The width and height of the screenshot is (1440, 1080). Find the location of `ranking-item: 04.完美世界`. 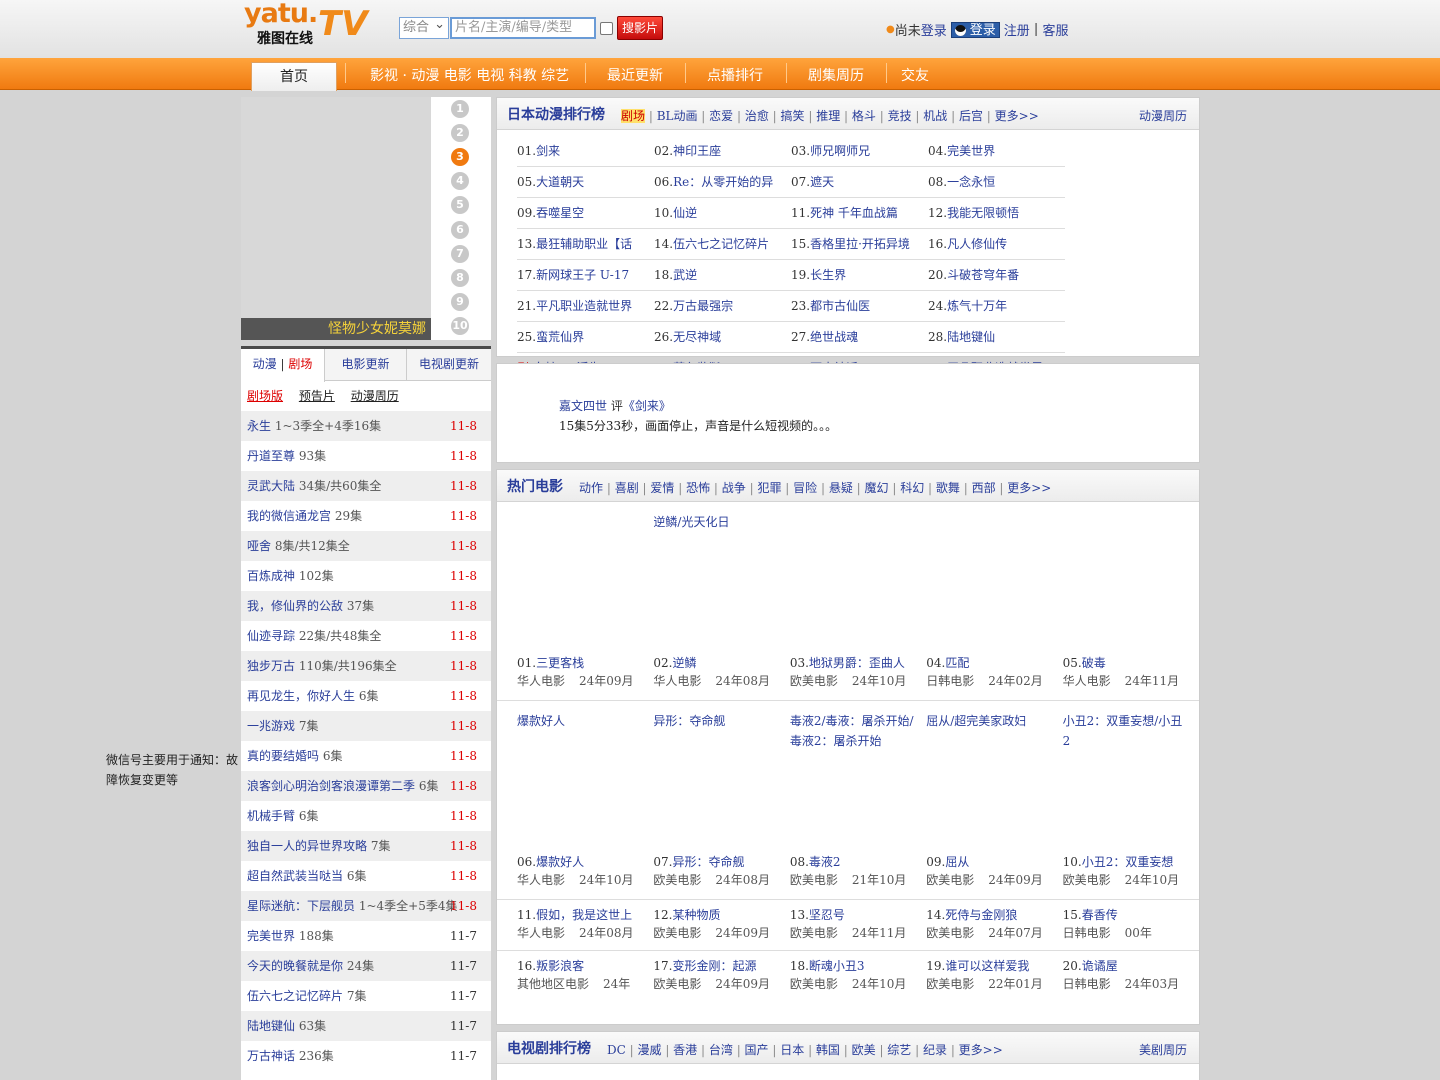

ranking-item: 04.完美世界 is located at coordinates (996, 151).